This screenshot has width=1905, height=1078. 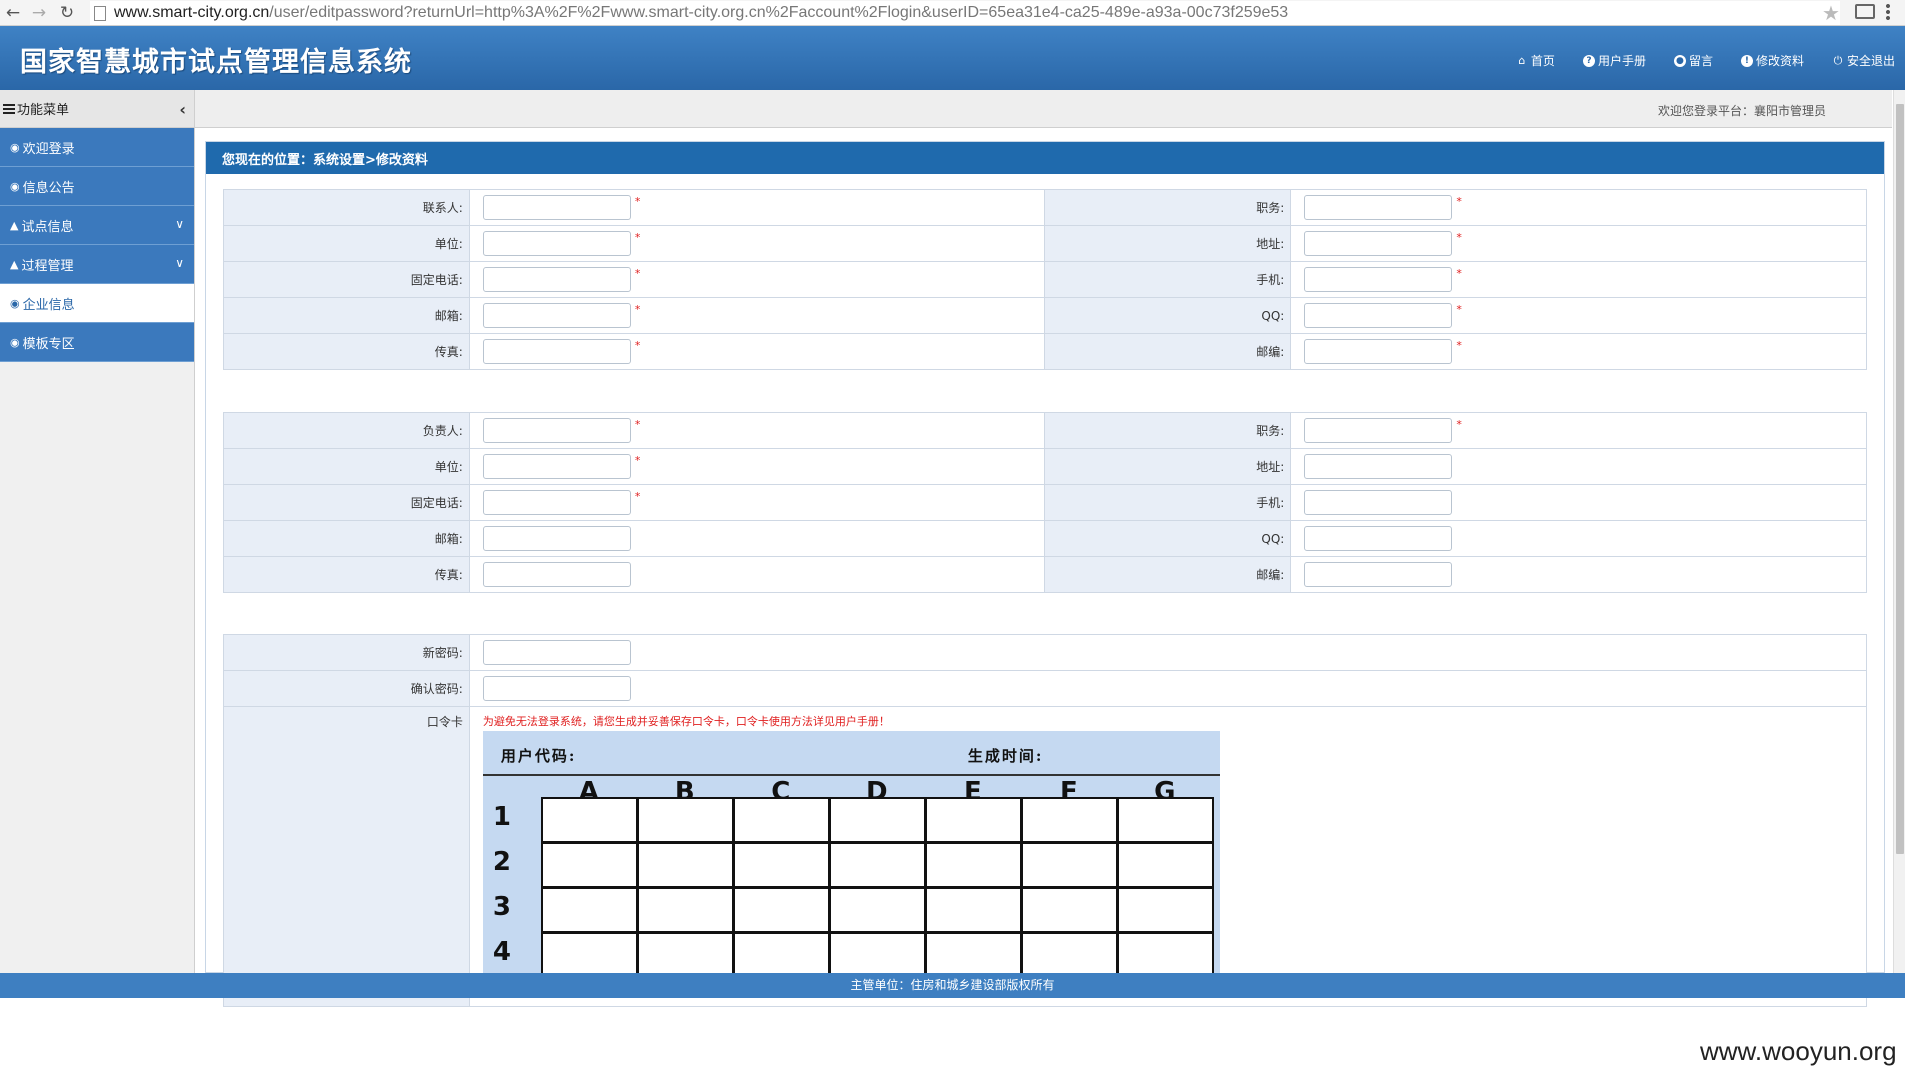 I want to click on leader-qq-input, so click(x=1378, y=538).